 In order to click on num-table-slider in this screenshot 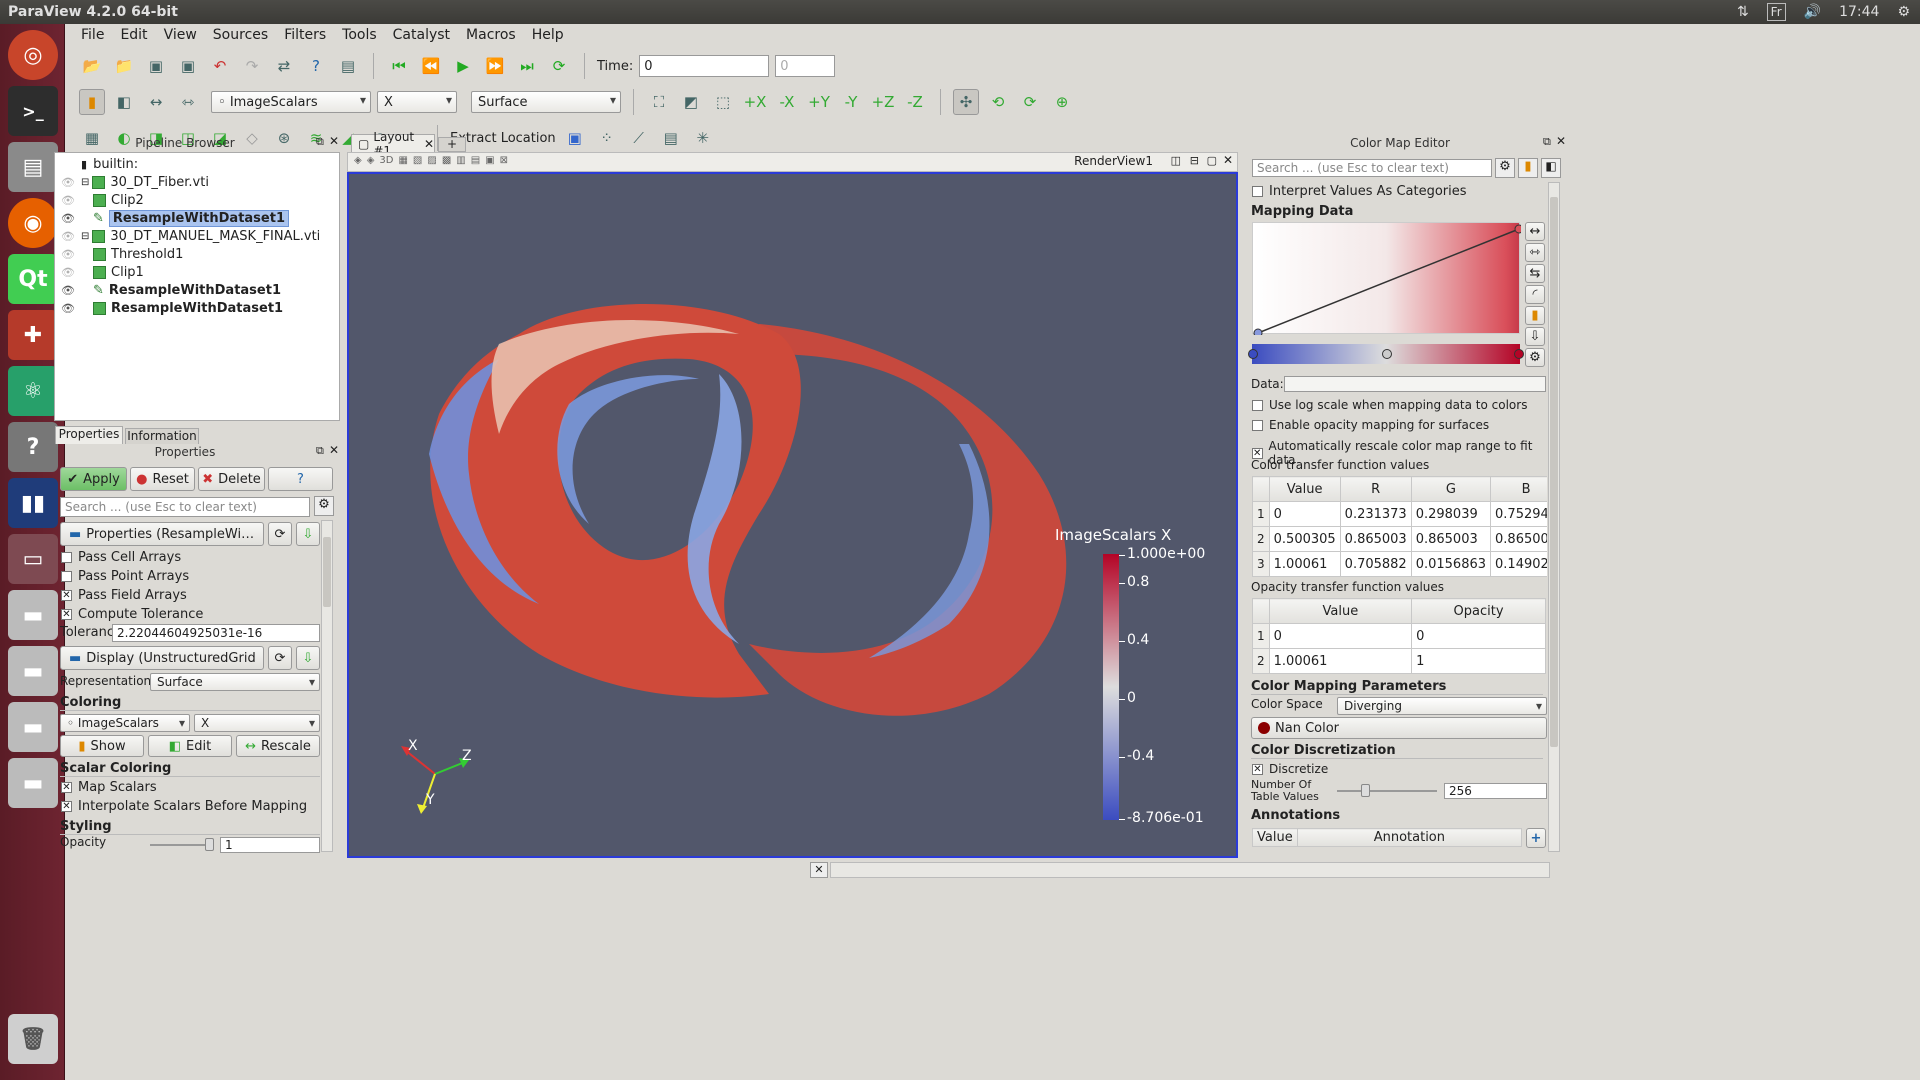, I will do `click(1387, 791)`.